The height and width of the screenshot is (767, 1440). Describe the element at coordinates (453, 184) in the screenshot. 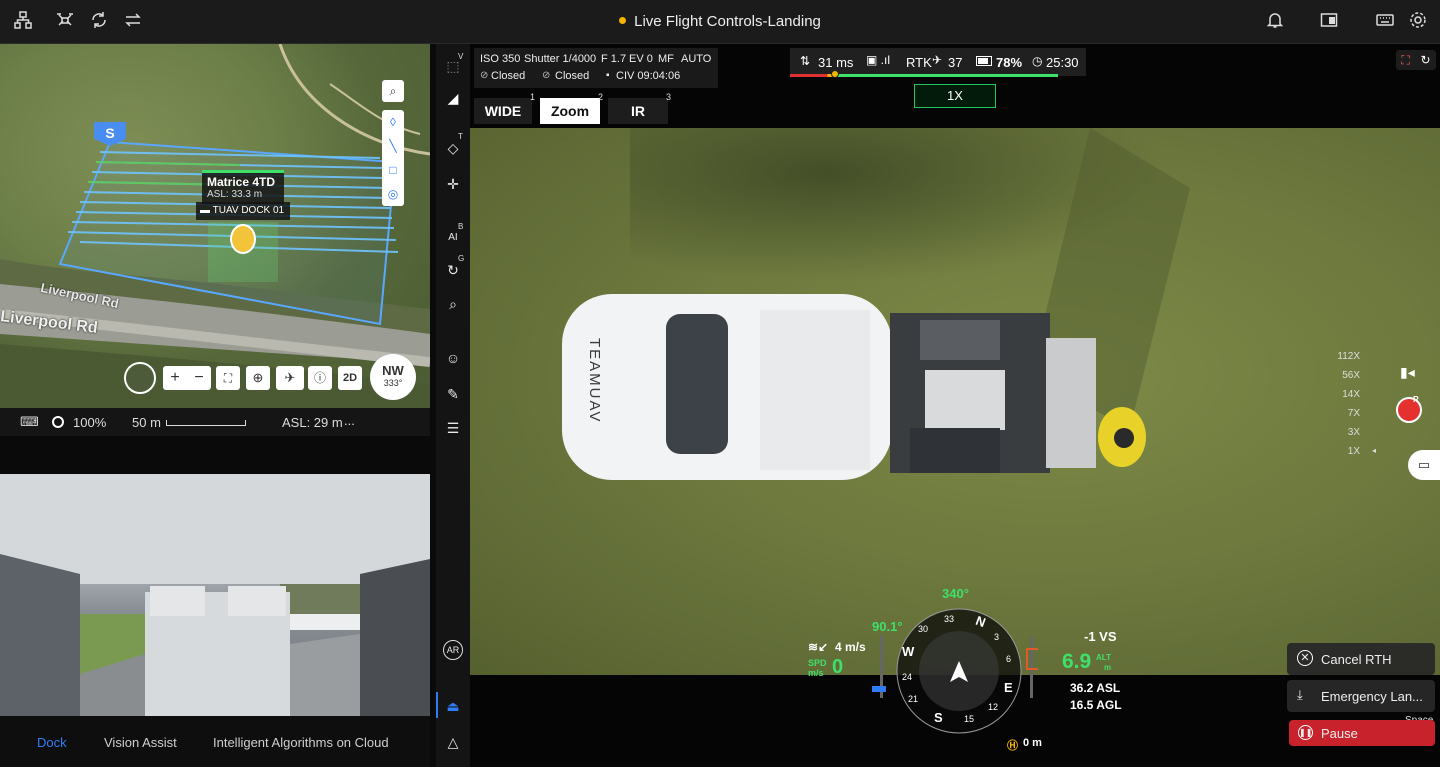

I see `center-point-icon: ✛` at that location.